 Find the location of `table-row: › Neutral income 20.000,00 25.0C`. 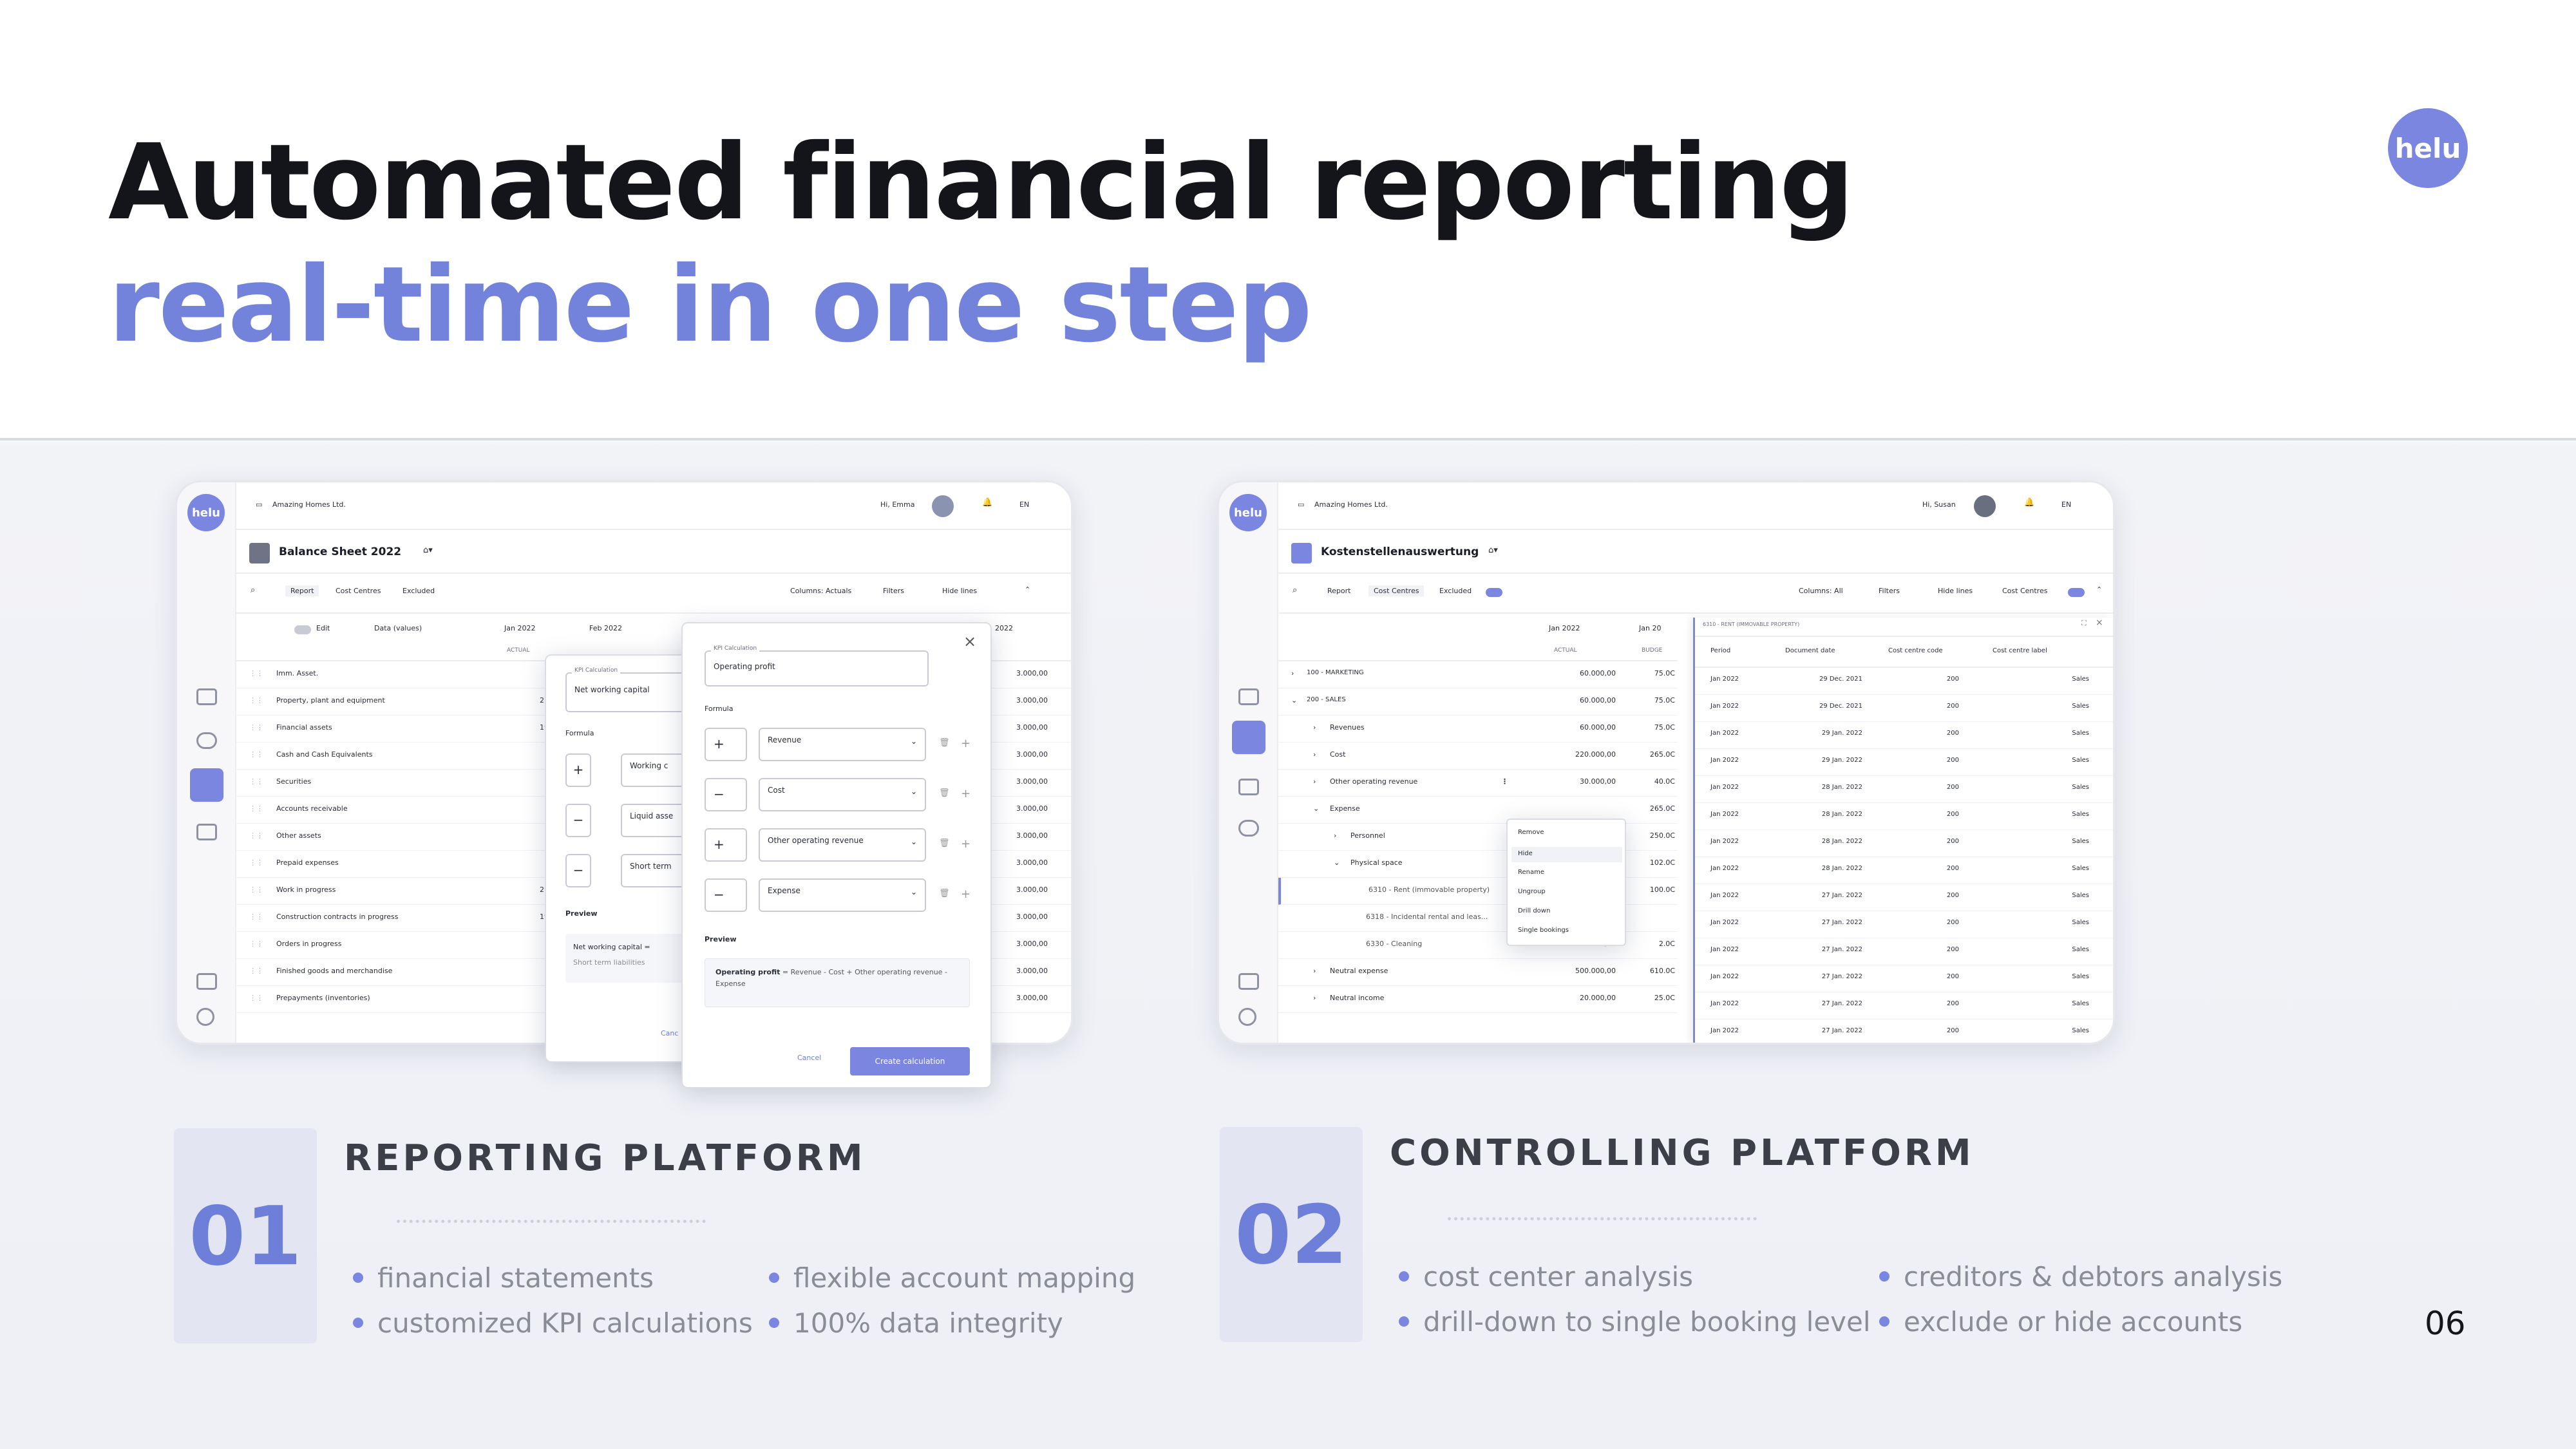

table-row: › Neutral income 20.000,00 25.0C is located at coordinates (1478, 1000).